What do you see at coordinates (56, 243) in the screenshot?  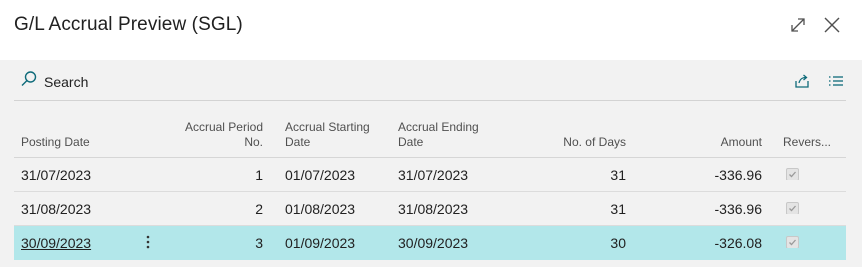 I see `cell-posting-date-link: 30/09/2023` at bounding box center [56, 243].